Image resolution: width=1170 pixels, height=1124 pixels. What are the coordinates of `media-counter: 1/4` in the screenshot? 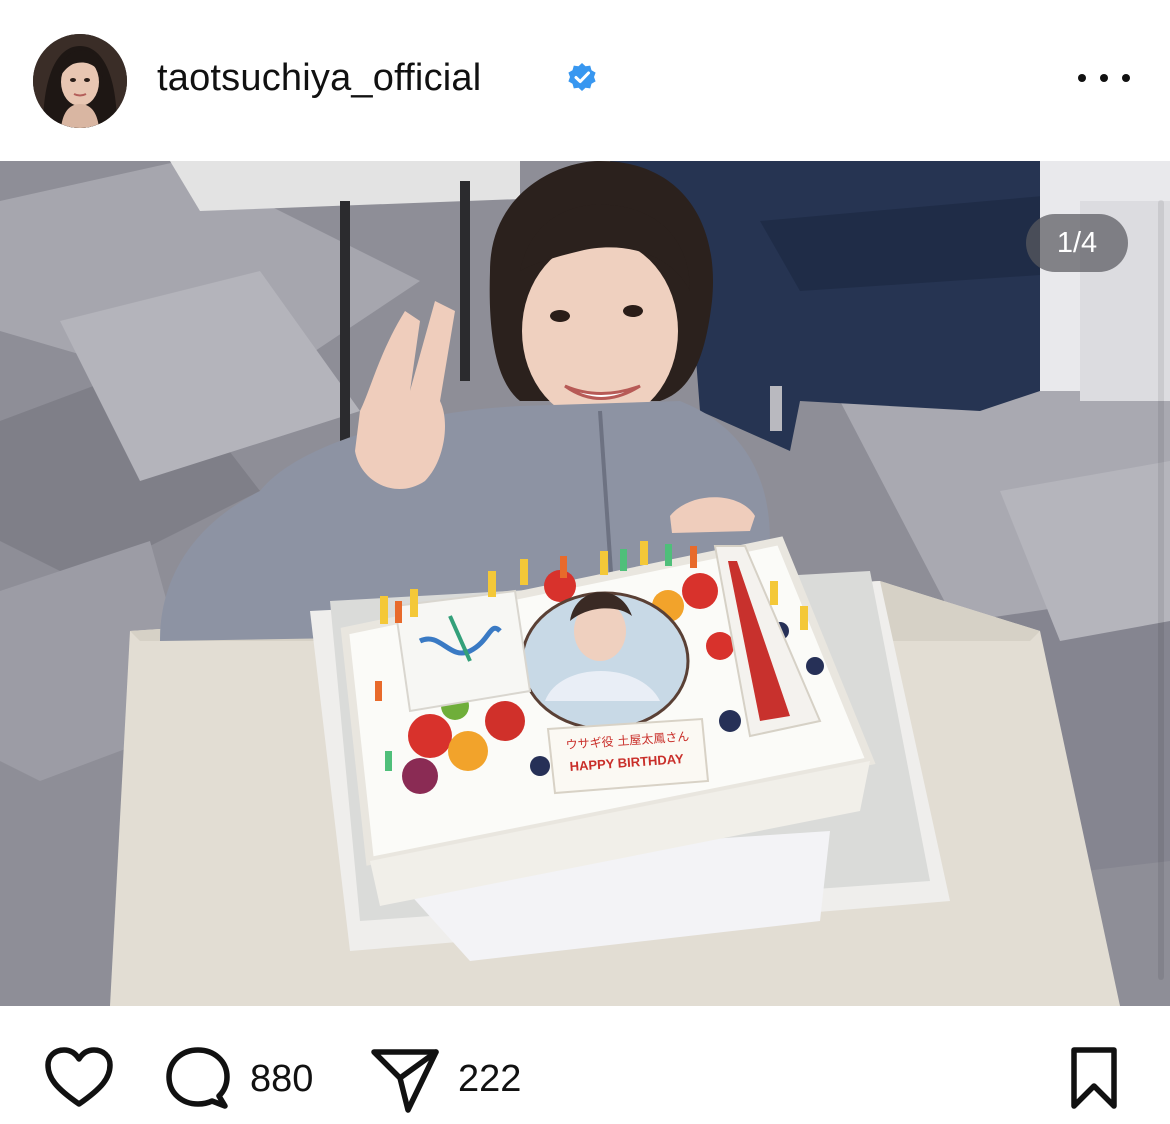 It's located at (1077, 243).